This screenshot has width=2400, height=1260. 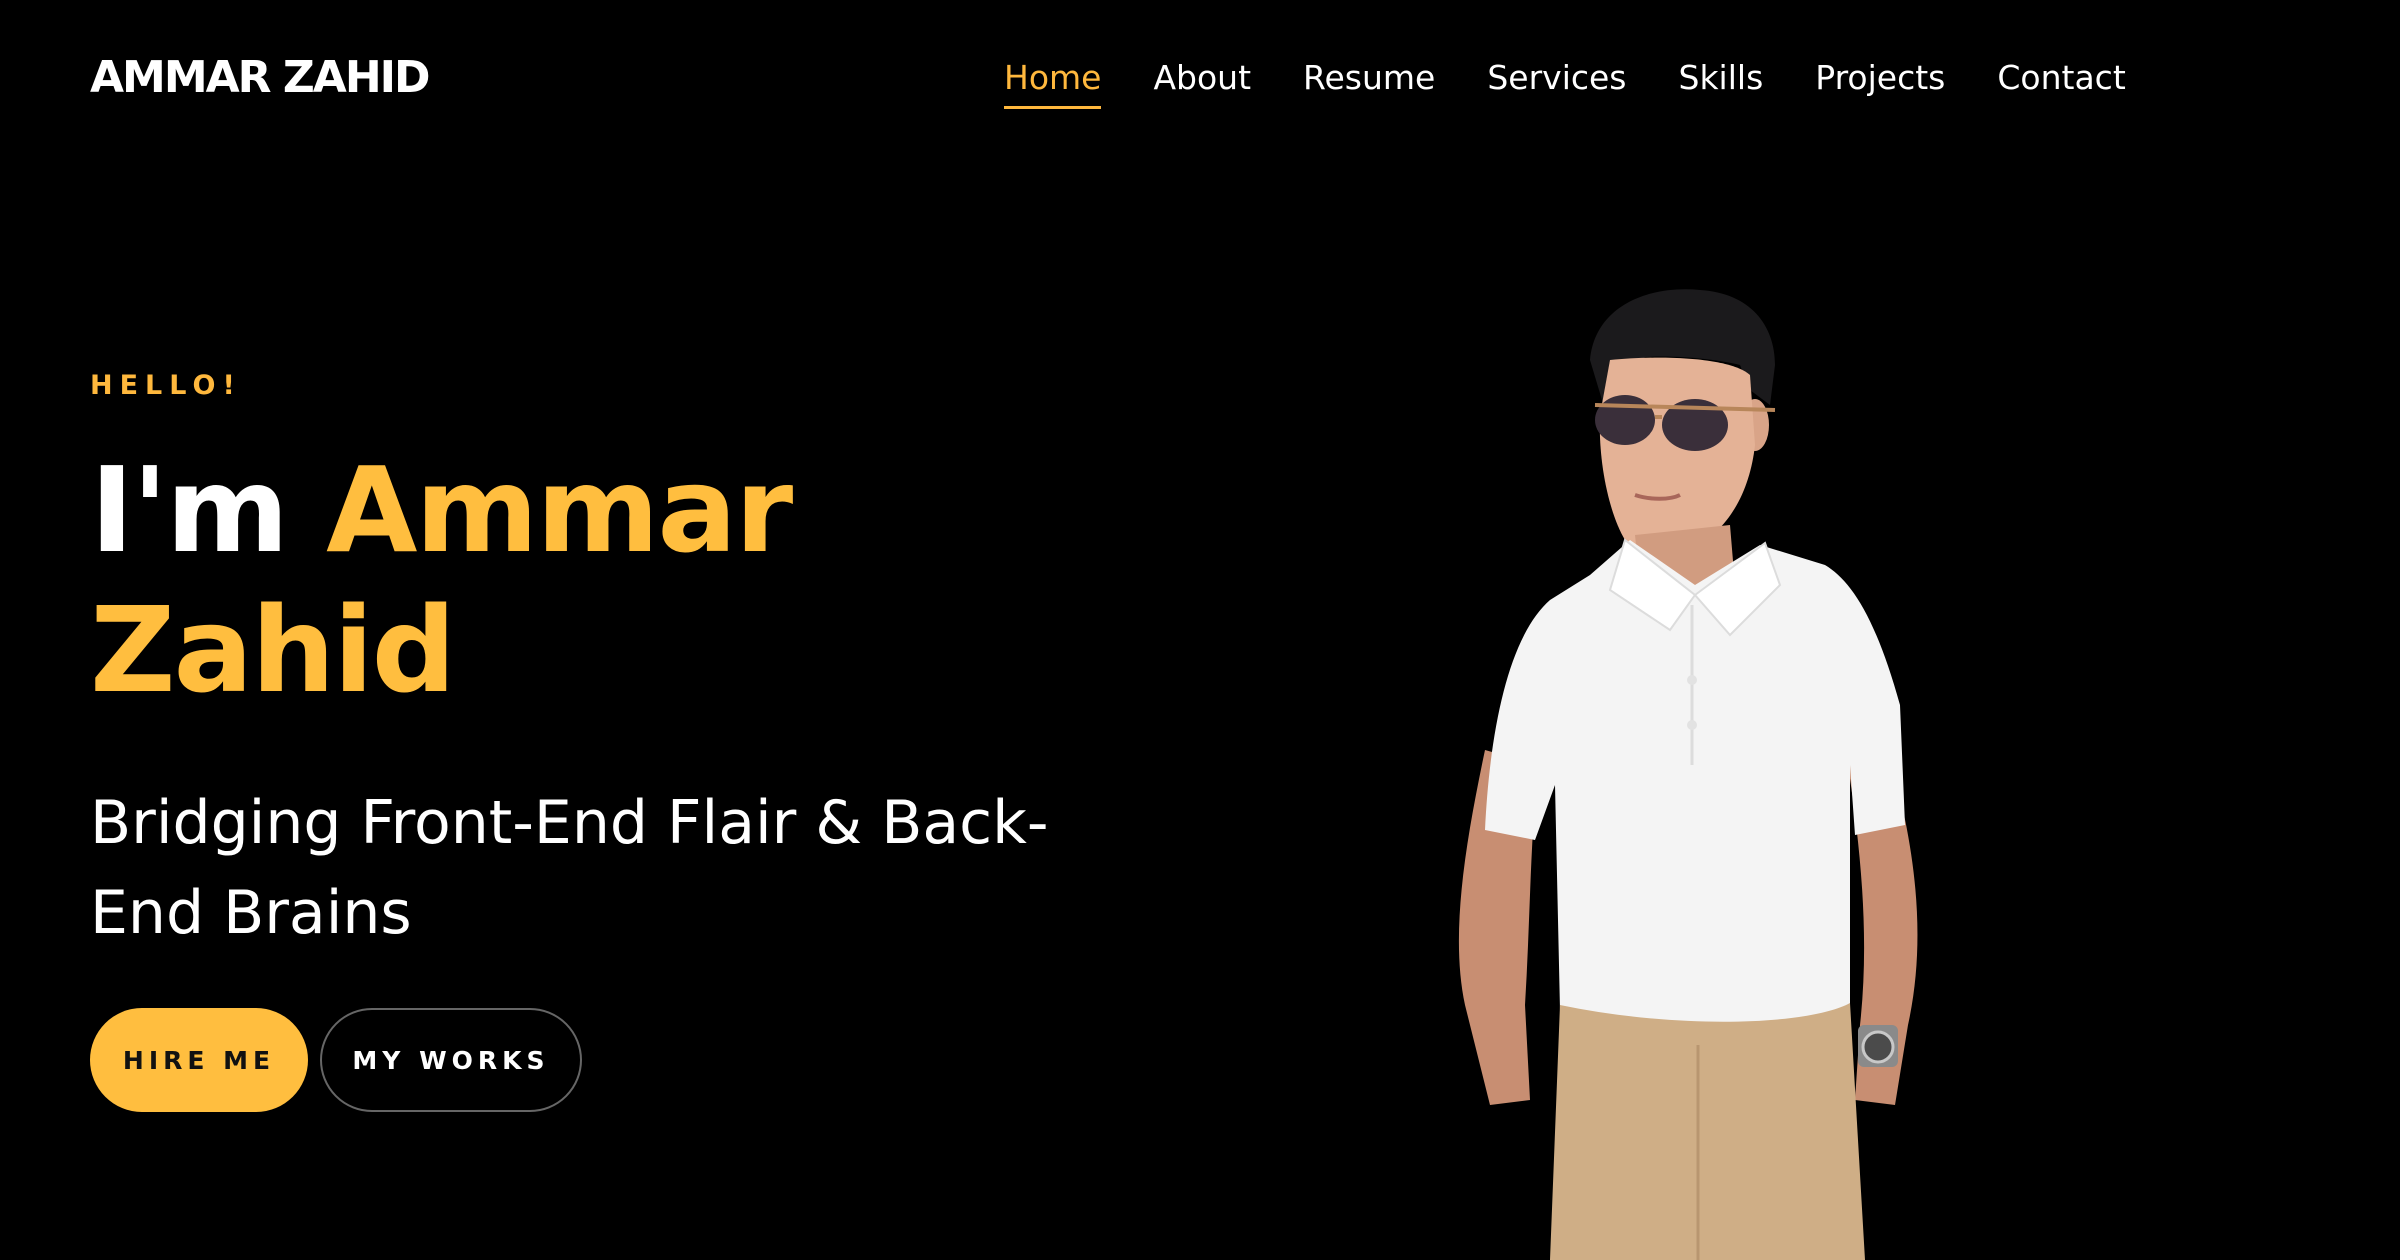 I want to click on nav-item-home: Home, so click(x=1053, y=83).